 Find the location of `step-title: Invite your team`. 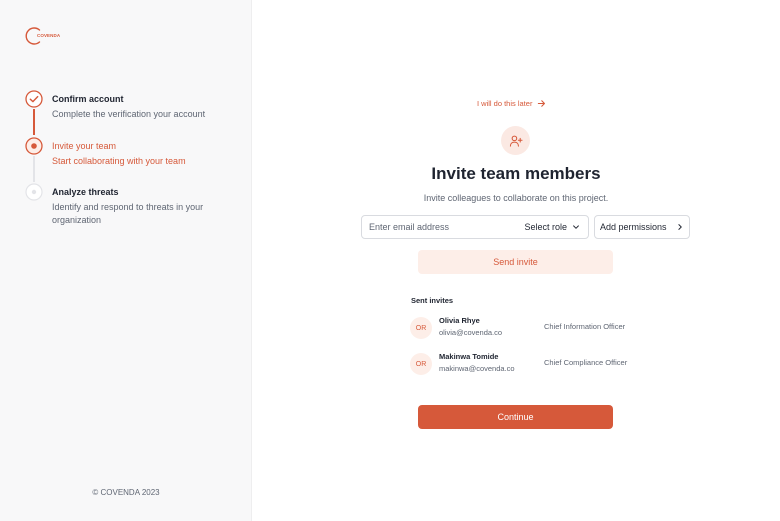

step-title: Invite your team is located at coordinates (84, 146).